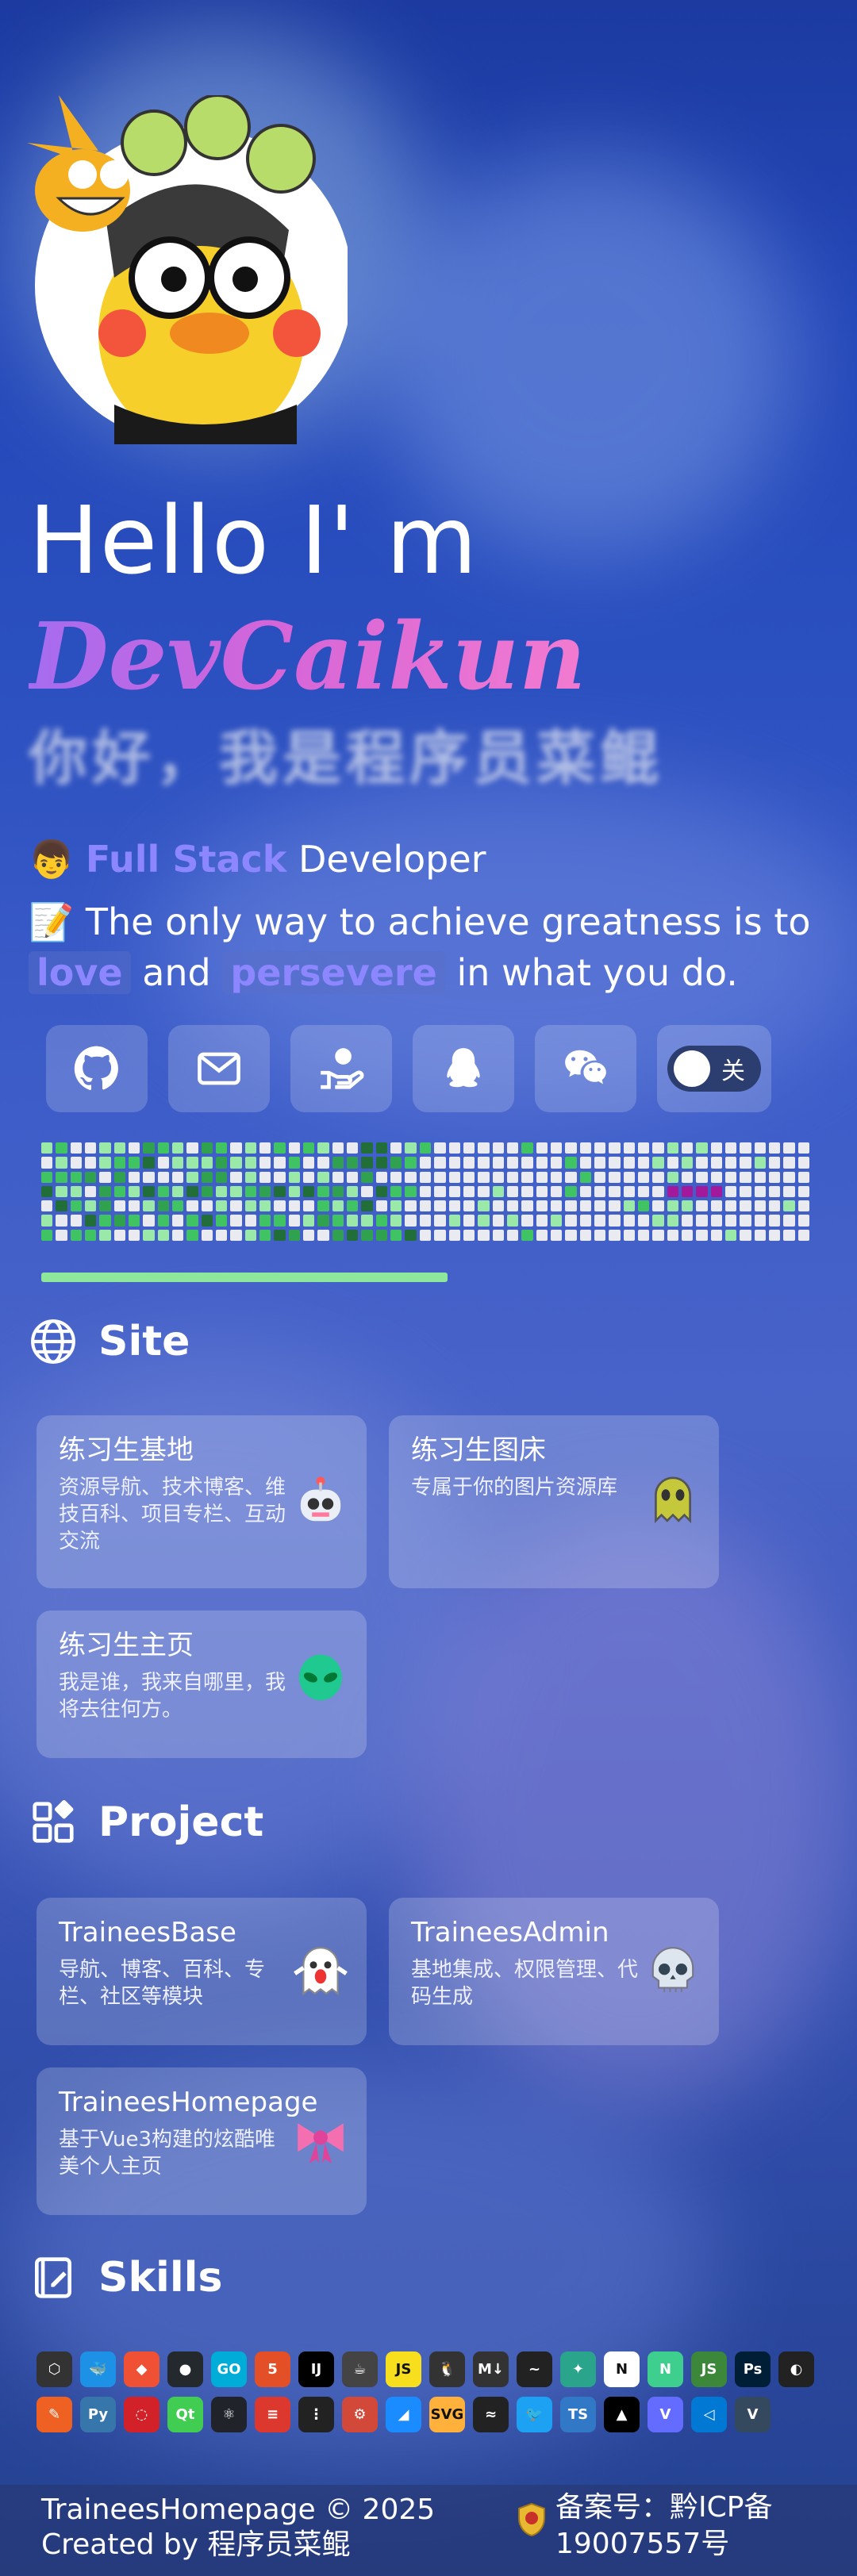  I want to click on github-button, so click(97, 1068).